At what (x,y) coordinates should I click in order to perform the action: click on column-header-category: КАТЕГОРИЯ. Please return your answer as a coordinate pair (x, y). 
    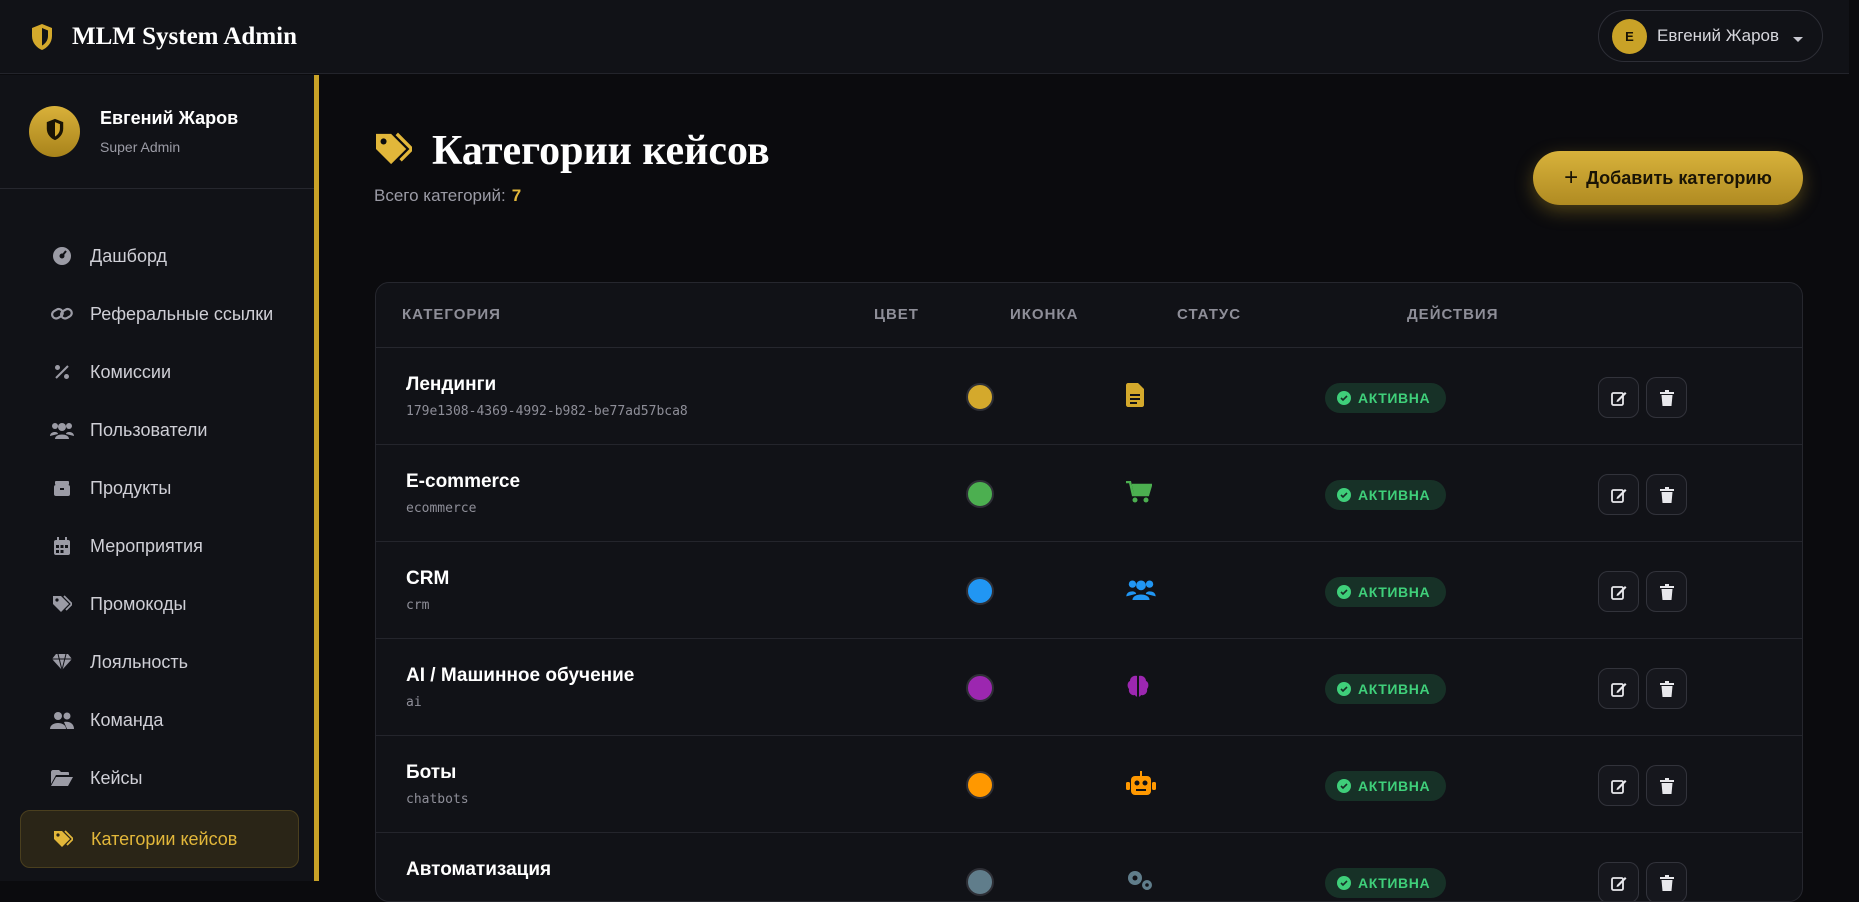
    Looking at the image, I should click on (451, 314).